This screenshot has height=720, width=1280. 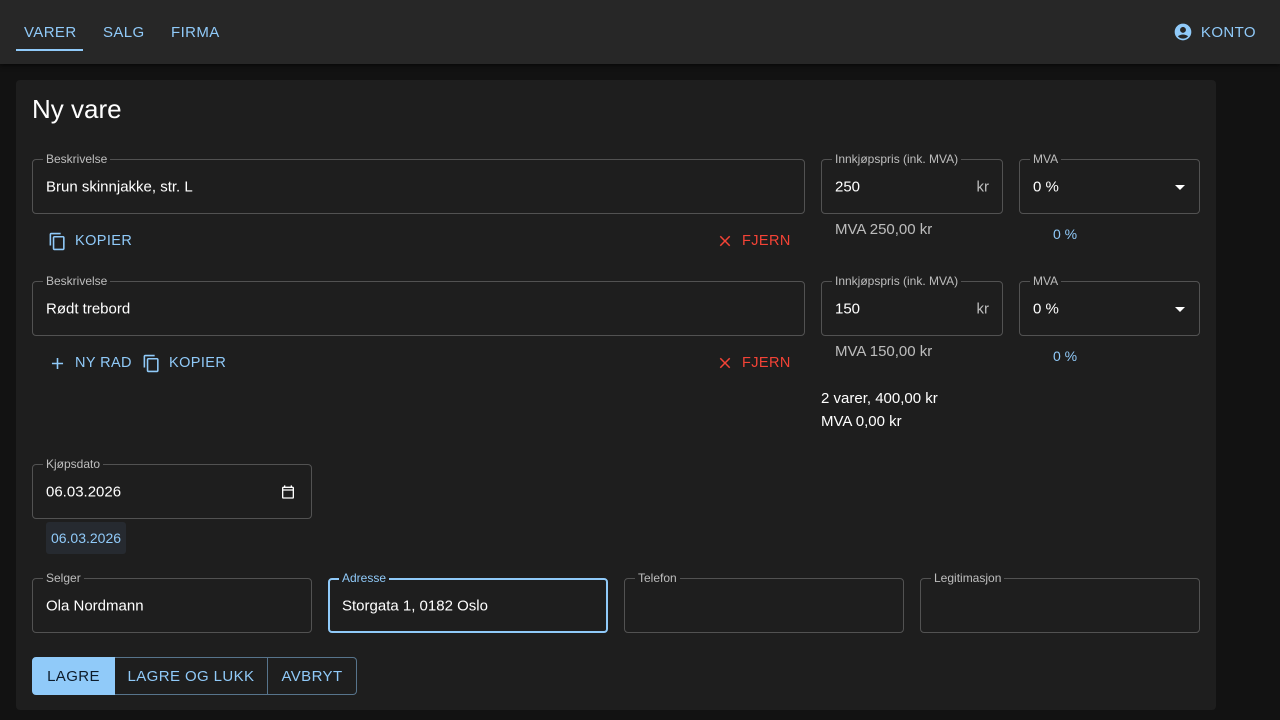 What do you see at coordinates (73, 464) in the screenshot?
I see `purchase-date-label: Kjøpsdato` at bounding box center [73, 464].